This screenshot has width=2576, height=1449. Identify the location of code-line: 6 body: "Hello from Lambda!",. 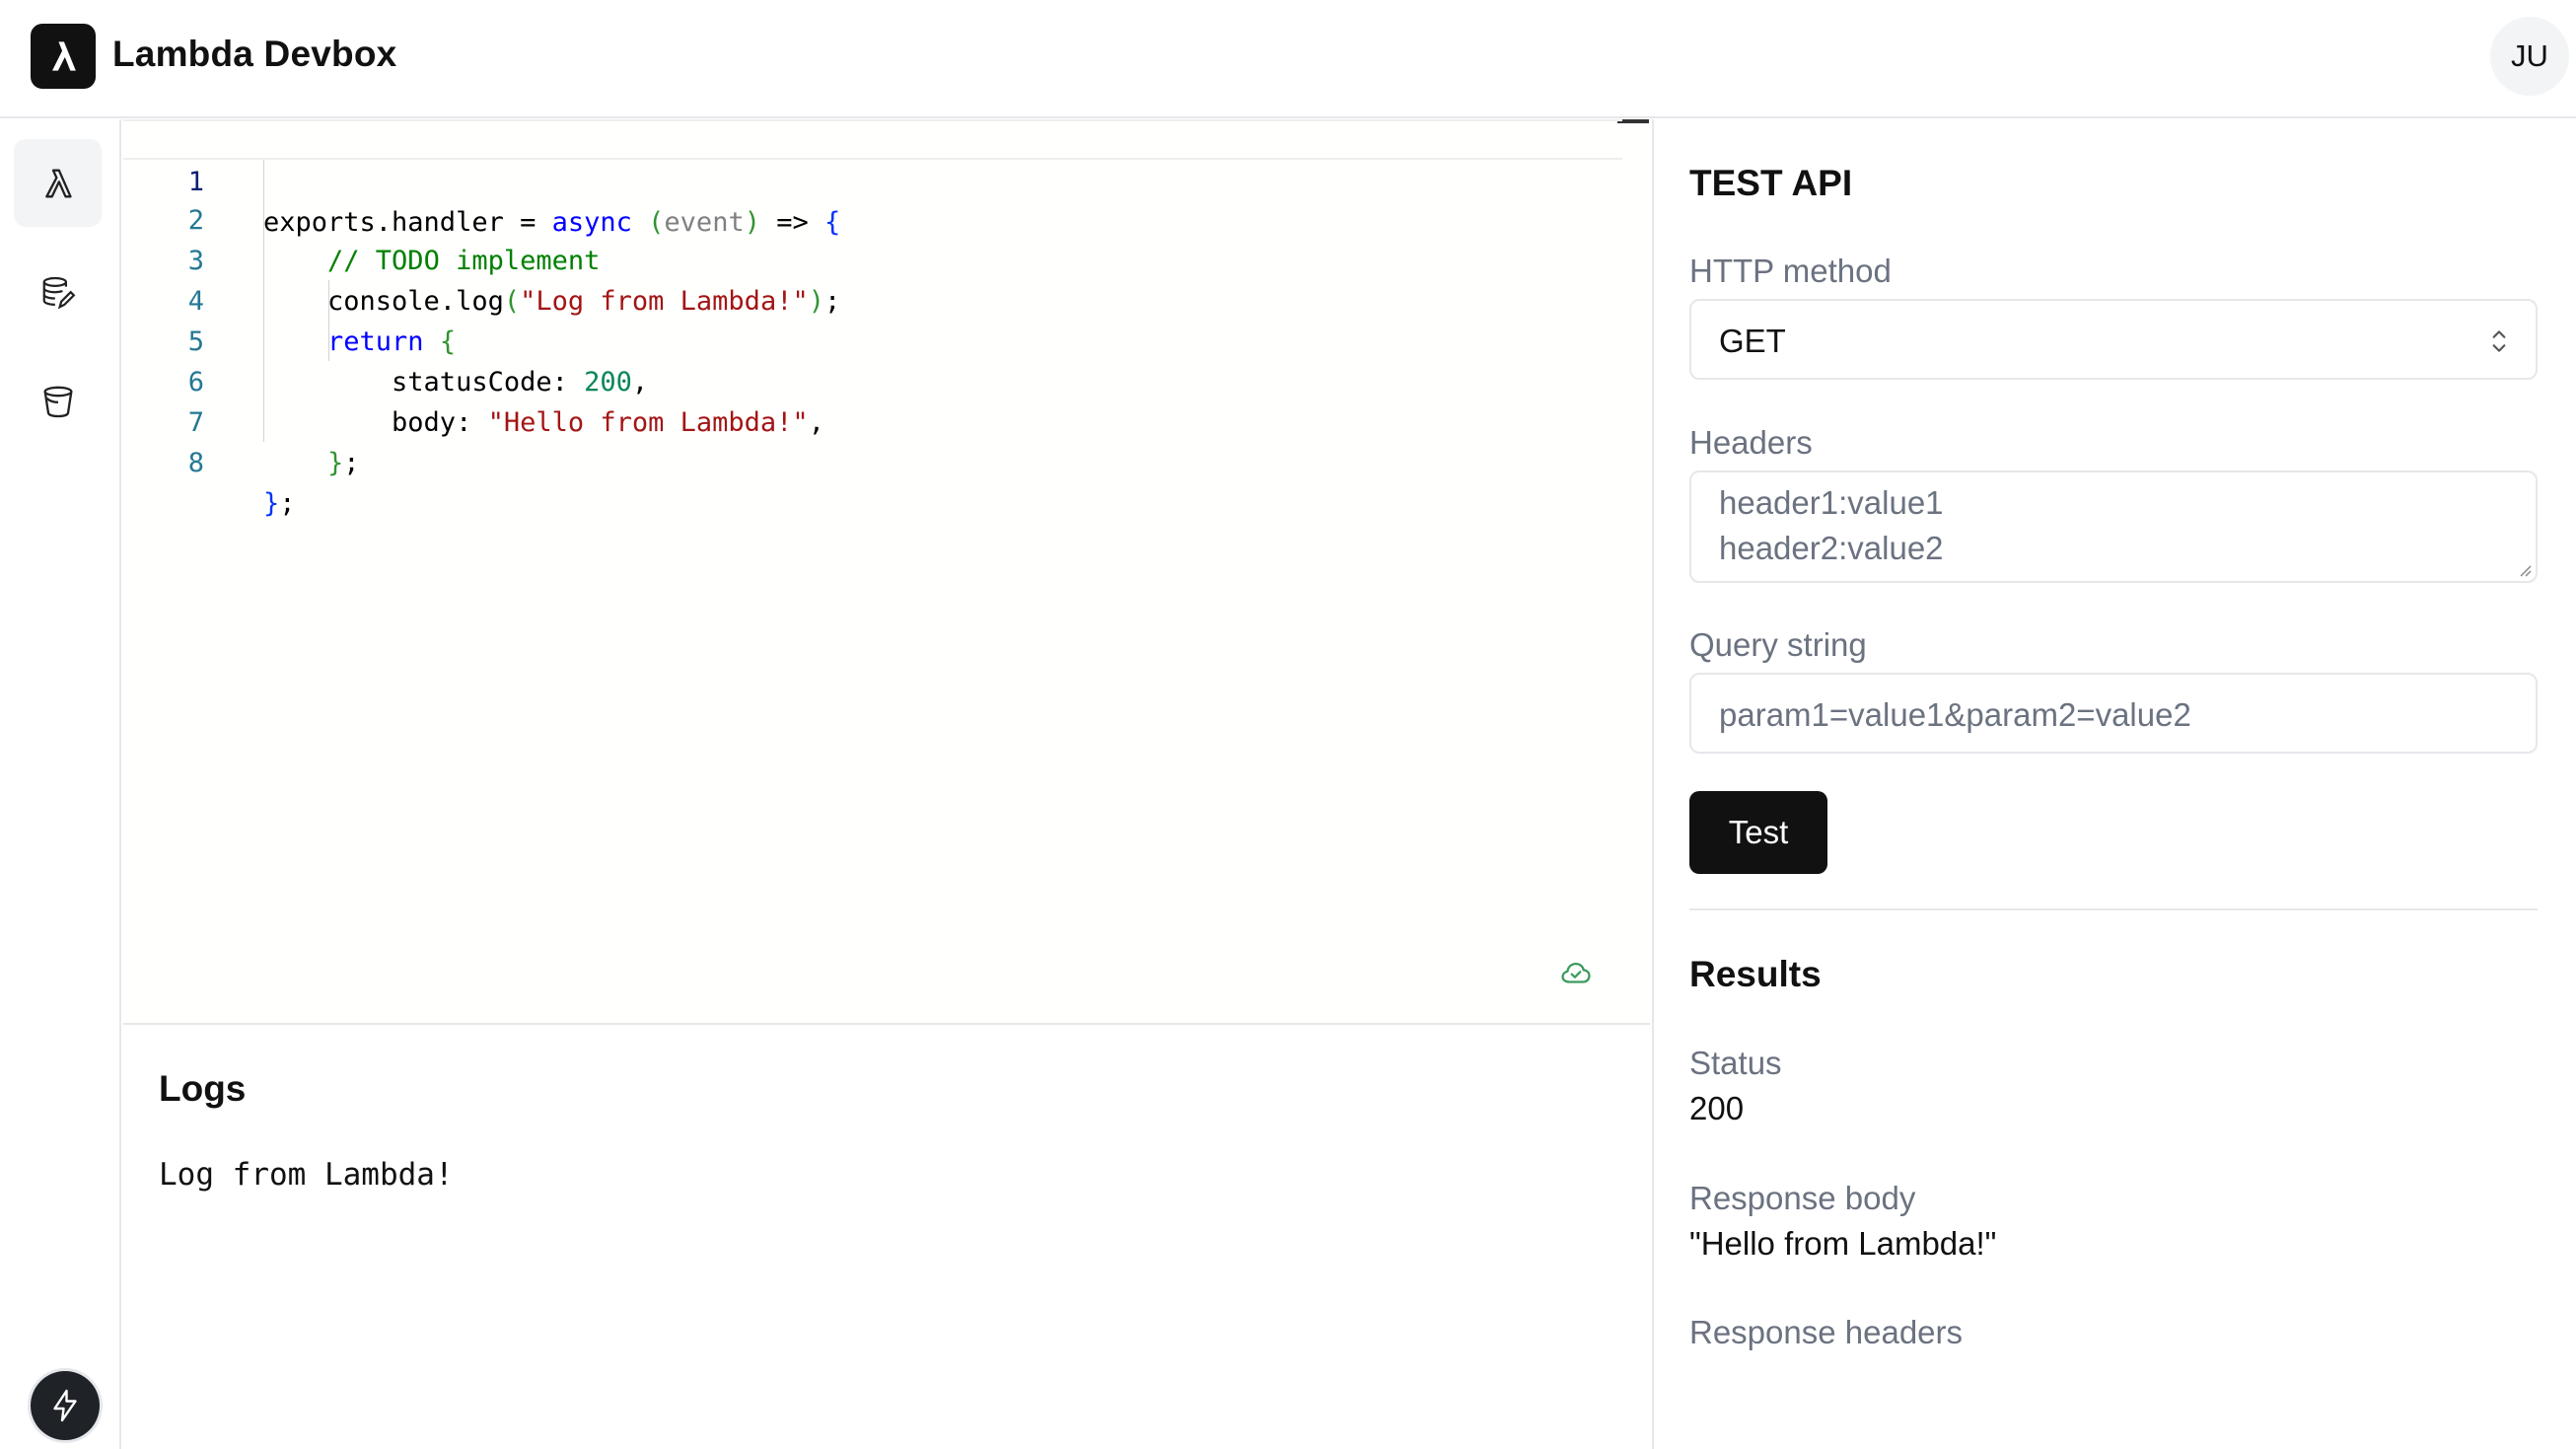
(872, 380).